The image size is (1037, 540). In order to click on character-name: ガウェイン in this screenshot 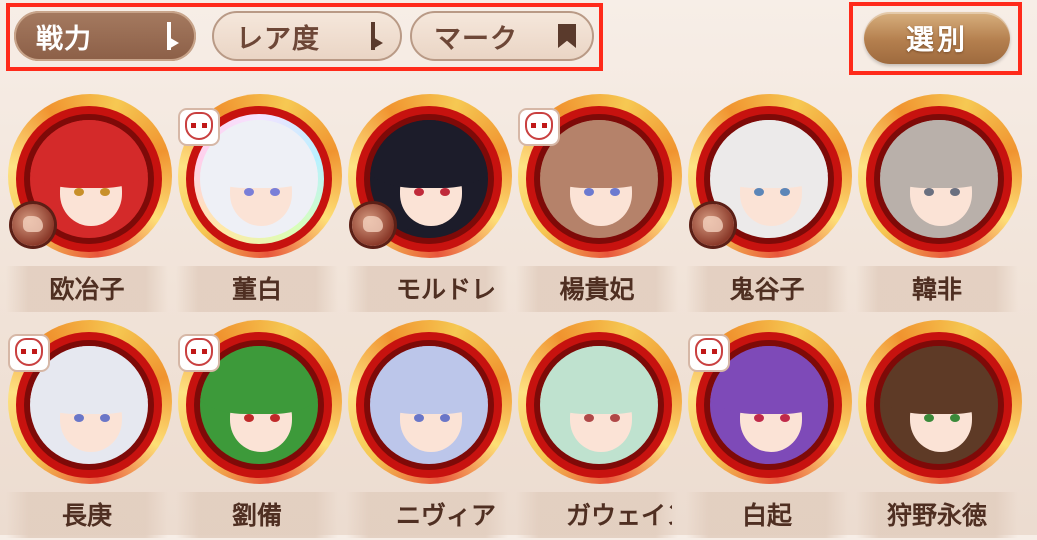, I will do `click(619, 515)`.